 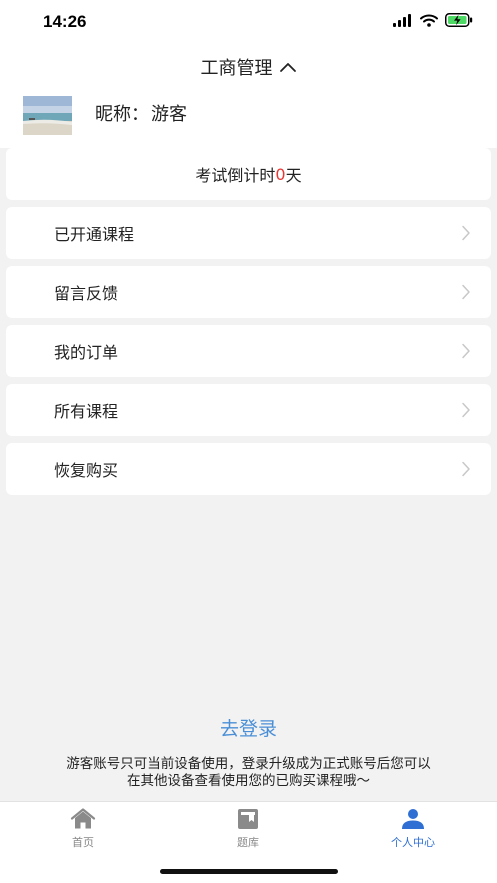 I want to click on home-indicator, so click(x=249, y=871).